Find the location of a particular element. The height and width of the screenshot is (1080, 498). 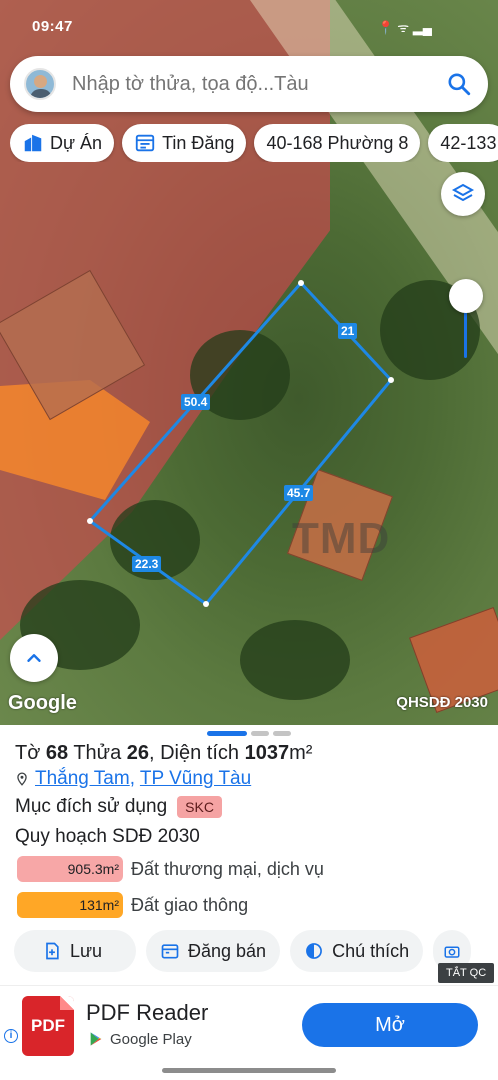

layers-icon is located at coordinates (463, 192).